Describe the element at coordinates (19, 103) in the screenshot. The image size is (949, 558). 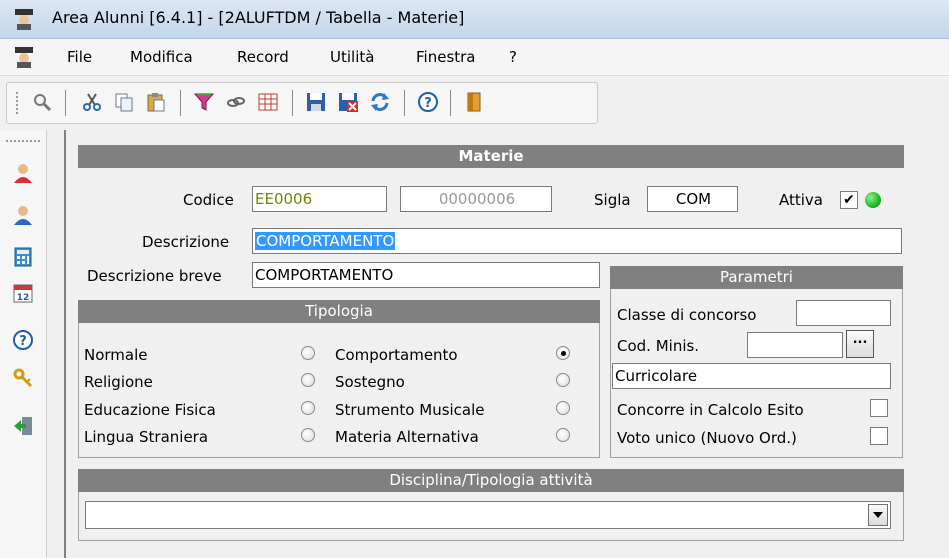
I see `toolbar-grip` at that location.